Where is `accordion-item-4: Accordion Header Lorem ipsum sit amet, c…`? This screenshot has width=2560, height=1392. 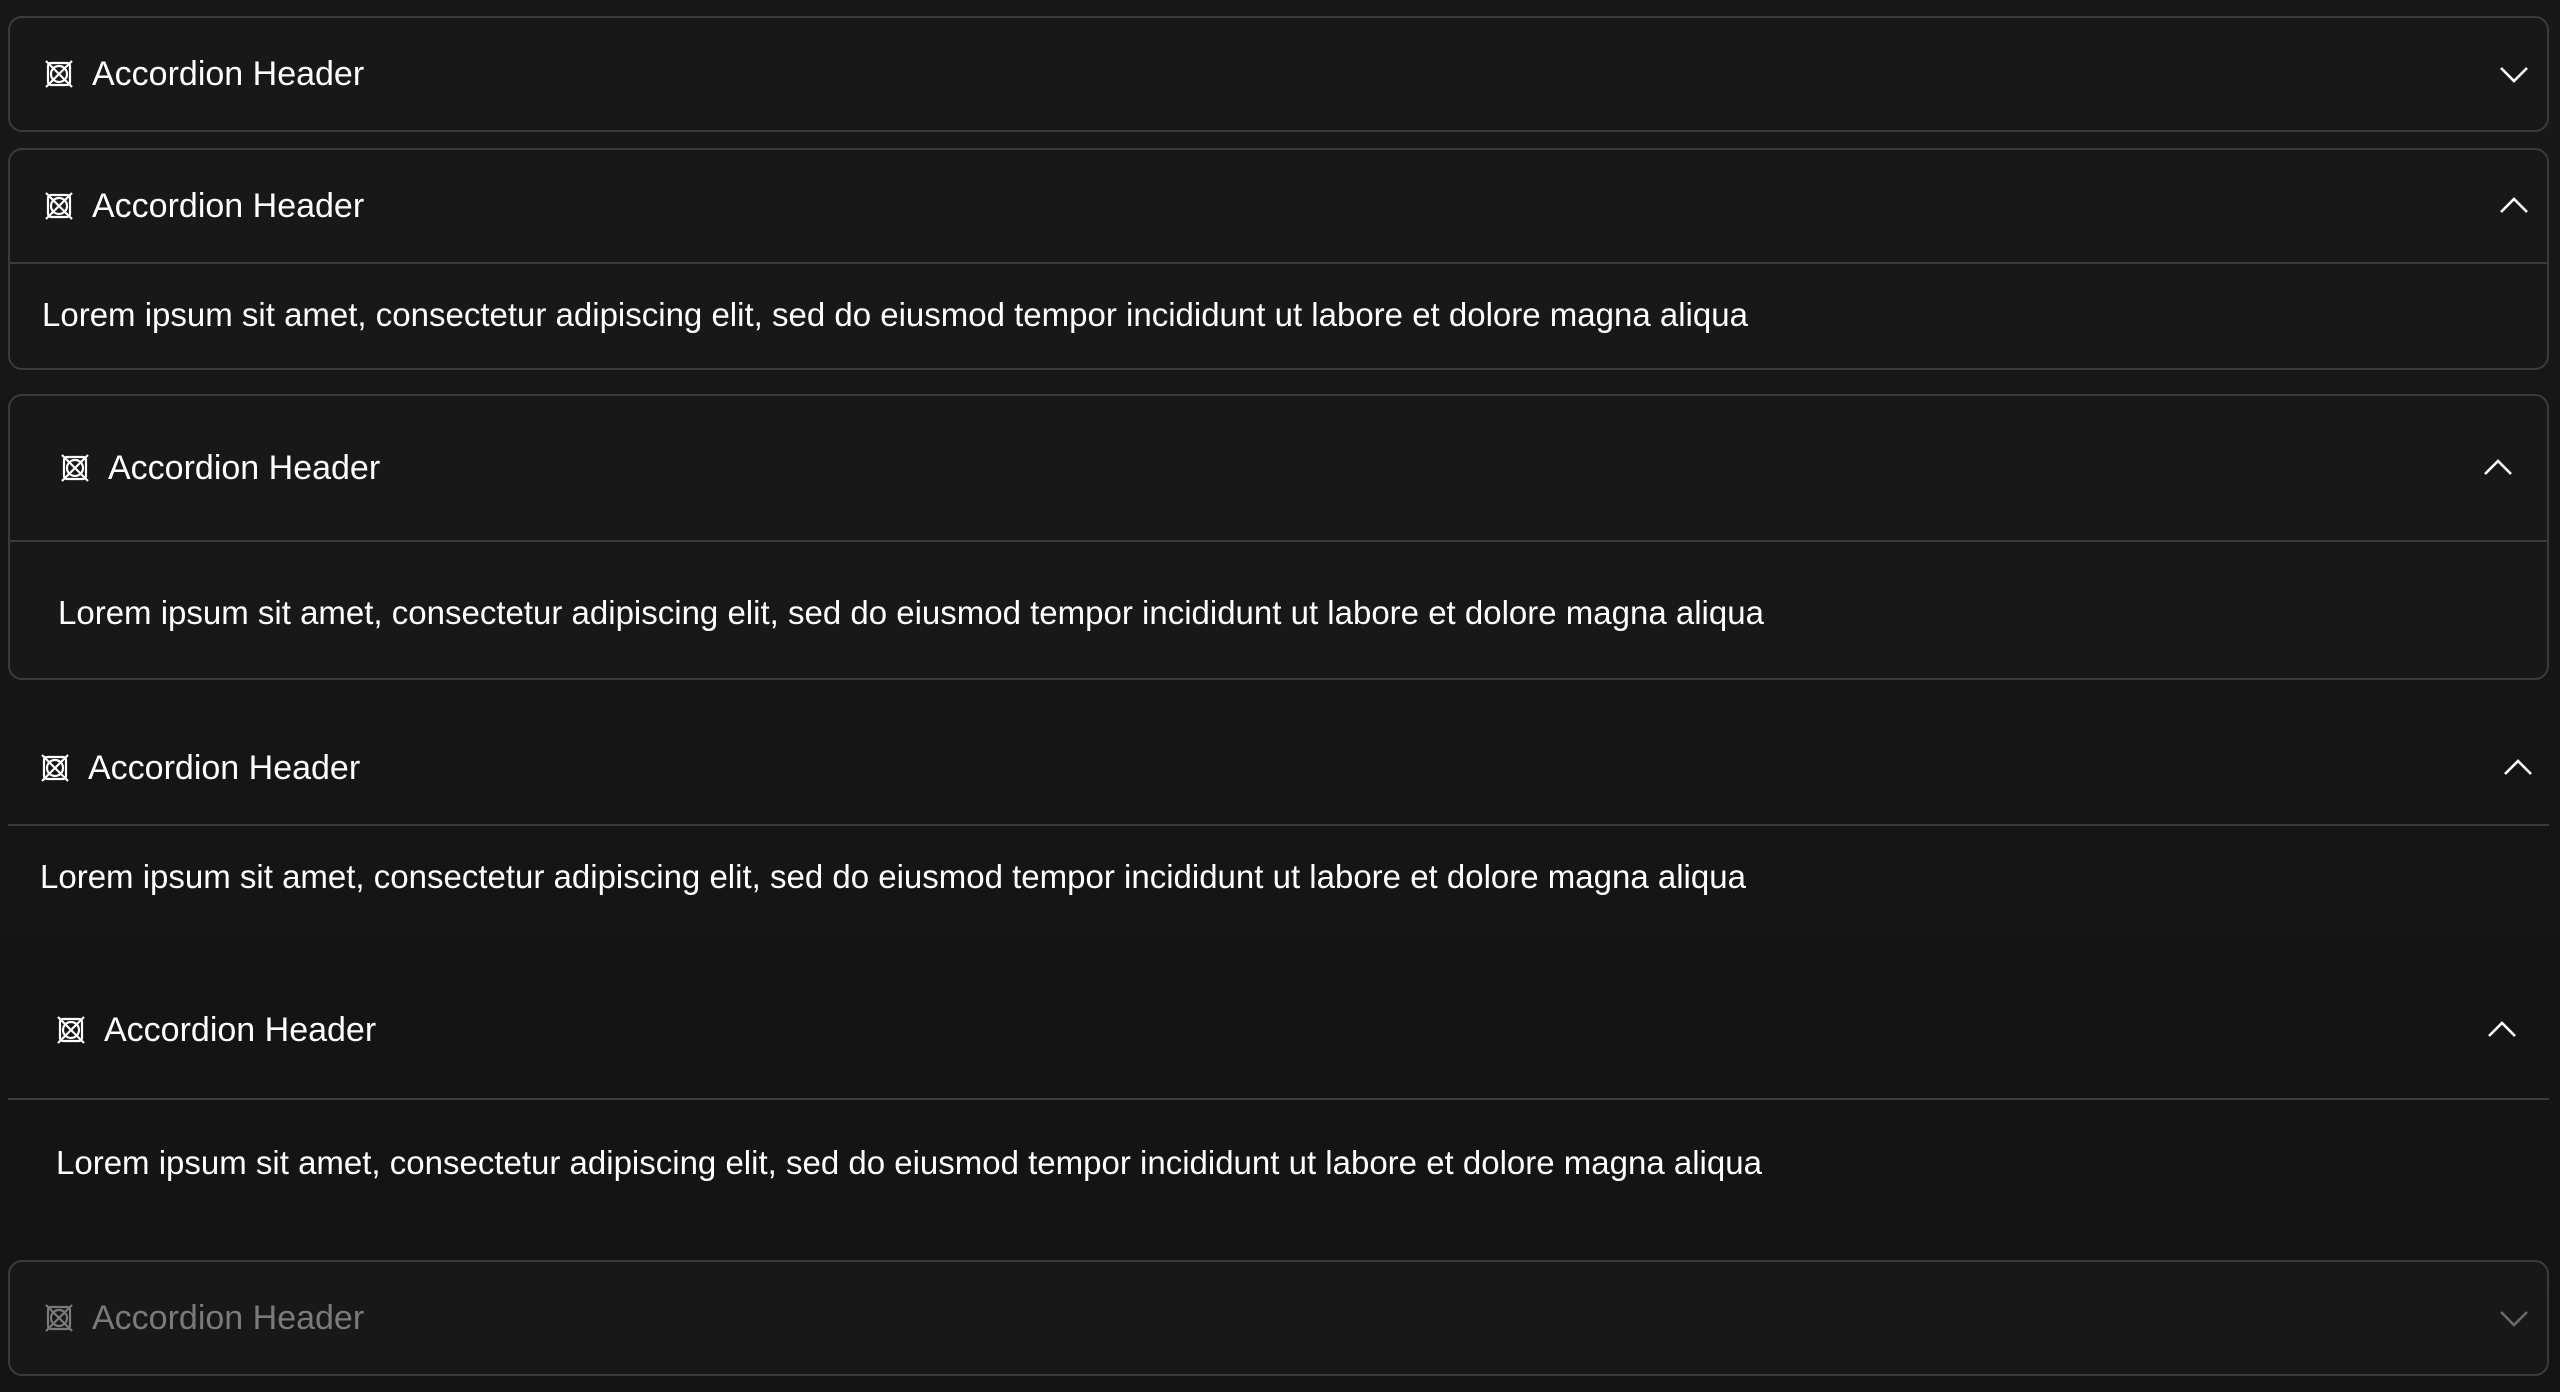 accordion-item-4: Accordion Header Lorem ipsum sit amet, c… is located at coordinates (1278, 812).